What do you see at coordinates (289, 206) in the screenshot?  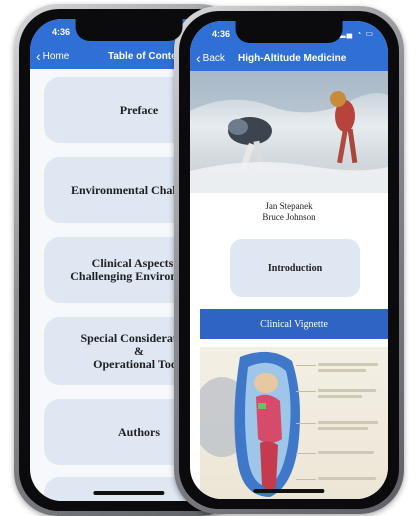 I see `author-name: Jan Stepanek` at bounding box center [289, 206].